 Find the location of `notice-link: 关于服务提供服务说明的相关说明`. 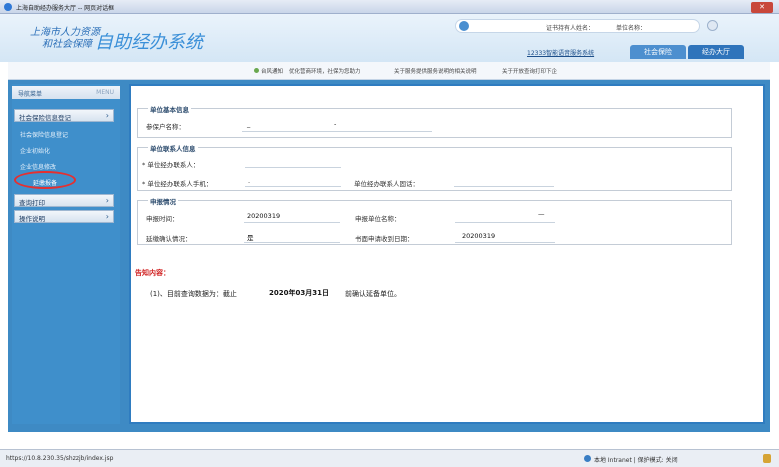

notice-link: 关于服务提供服务说明的相关说明 is located at coordinates (435, 71).